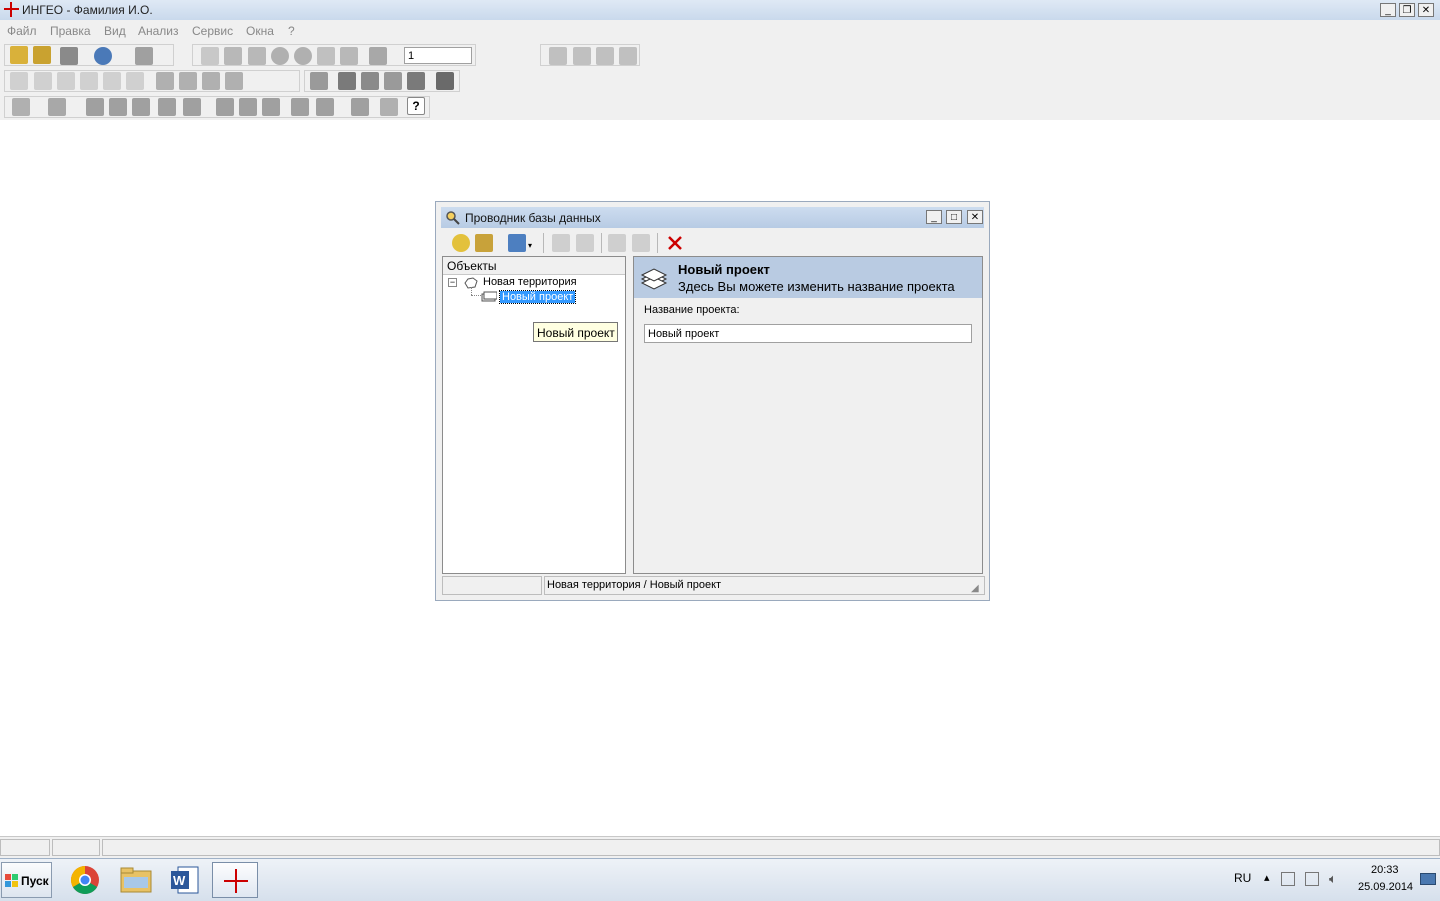 The width and height of the screenshot is (1440, 901). Describe the element at coordinates (248, 107) in the screenshot. I see `join-icon` at that location.